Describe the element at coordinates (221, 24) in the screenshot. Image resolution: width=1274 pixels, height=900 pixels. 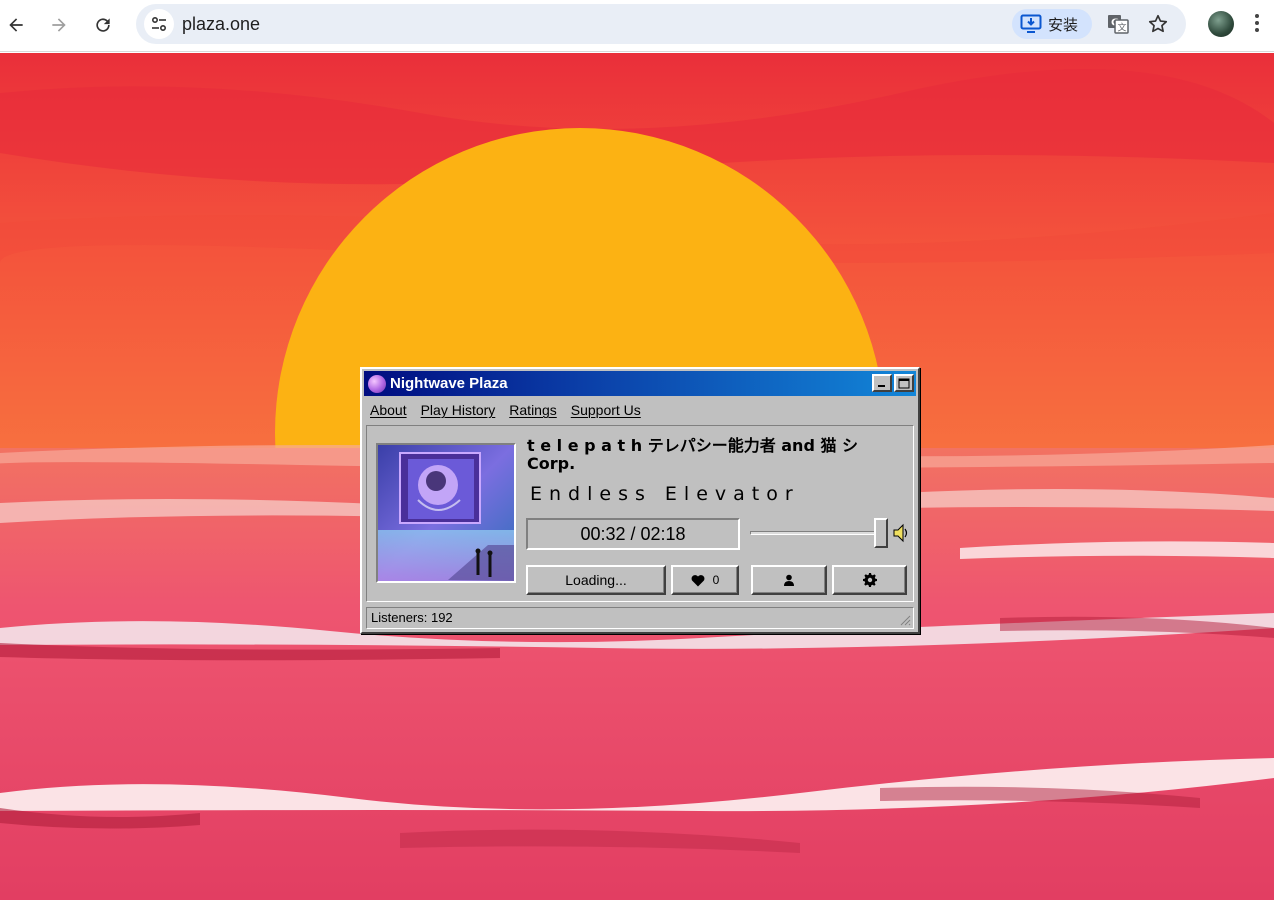
I see `url-text: plaza.one` at that location.